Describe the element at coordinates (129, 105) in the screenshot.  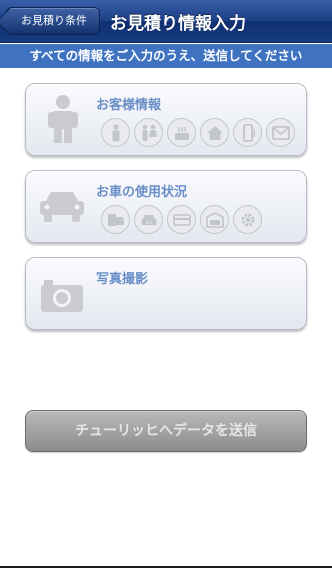
I see `customer-info-title: お客様情報` at that location.